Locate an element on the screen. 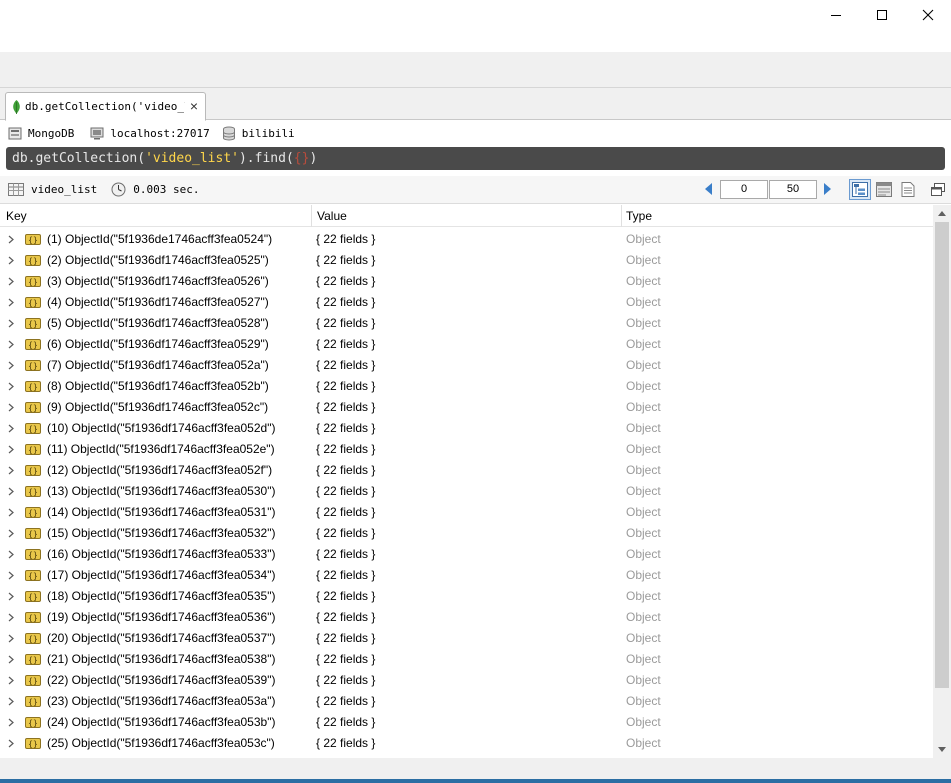 The height and width of the screenshot is (783, 951). query-editor: db.getCollection('video_list').find({}) is located at coordinates (475, 158).